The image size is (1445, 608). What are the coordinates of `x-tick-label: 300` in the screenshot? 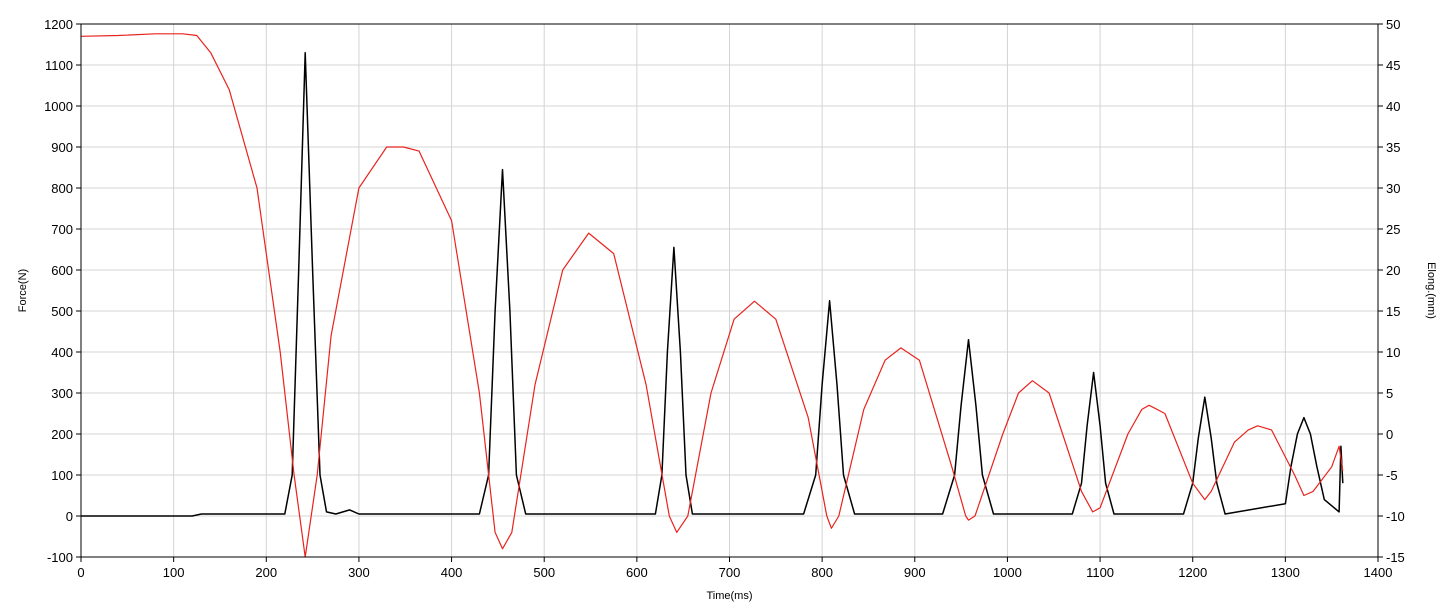 It's located at (359, 572).